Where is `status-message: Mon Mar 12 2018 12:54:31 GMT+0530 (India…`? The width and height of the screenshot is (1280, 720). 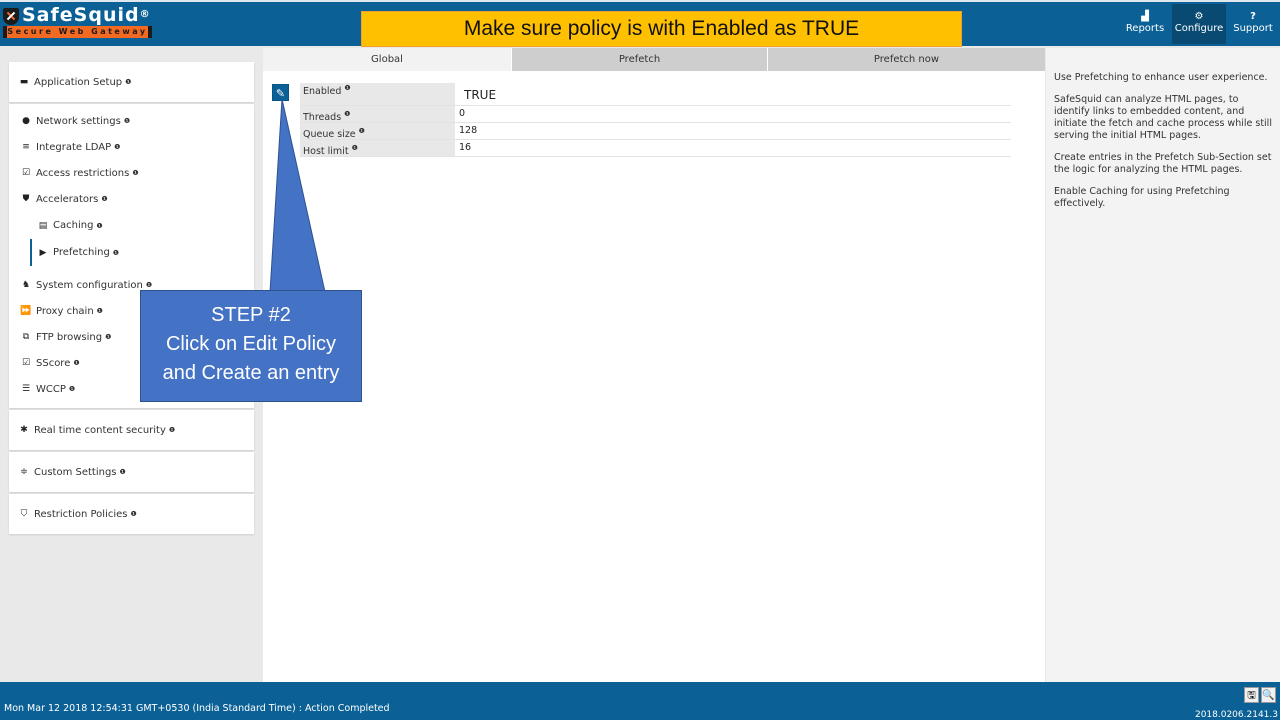
status-message: Mon Mar 12 2018 12:54:31 GMT+0530 (India… is located at coordinates (197, 708).